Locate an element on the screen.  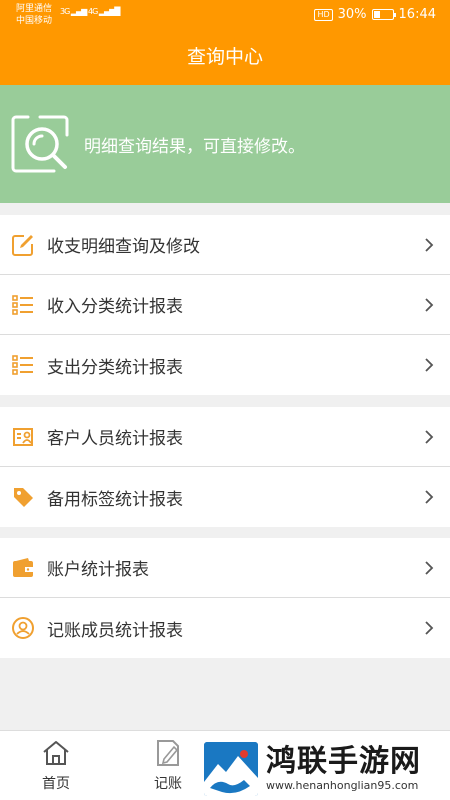
menu-item-tag-report: 备用标签统计报表 is located at coordinates (225, 497).